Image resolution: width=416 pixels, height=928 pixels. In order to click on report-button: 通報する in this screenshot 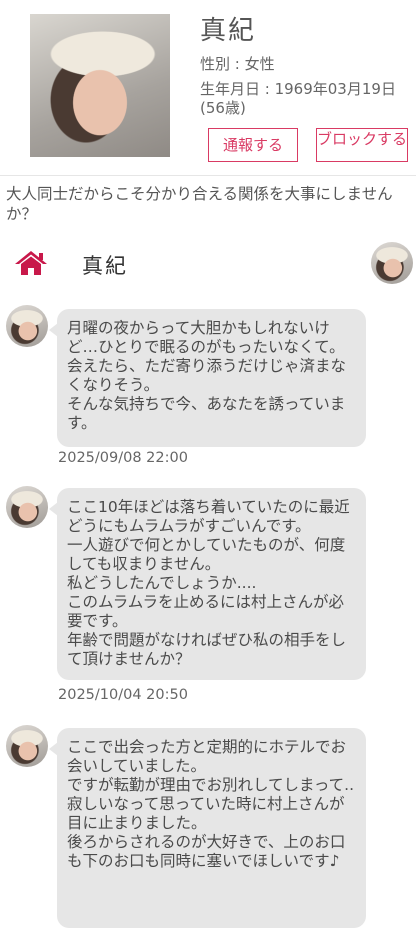, I will do `click(253, 145)`.